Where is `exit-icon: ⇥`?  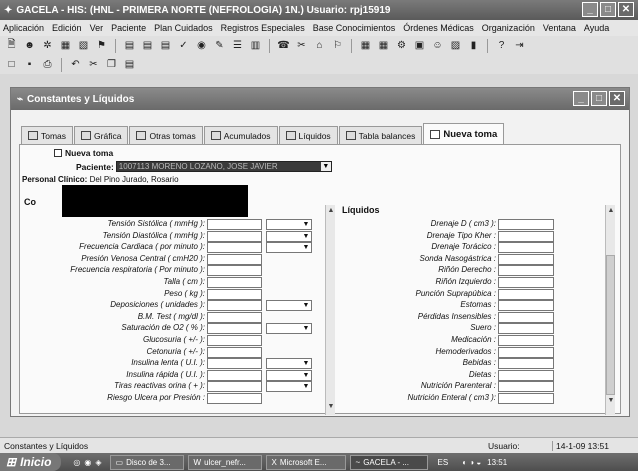 exit-icon: ⇥ is located at coordinates (519, 45).